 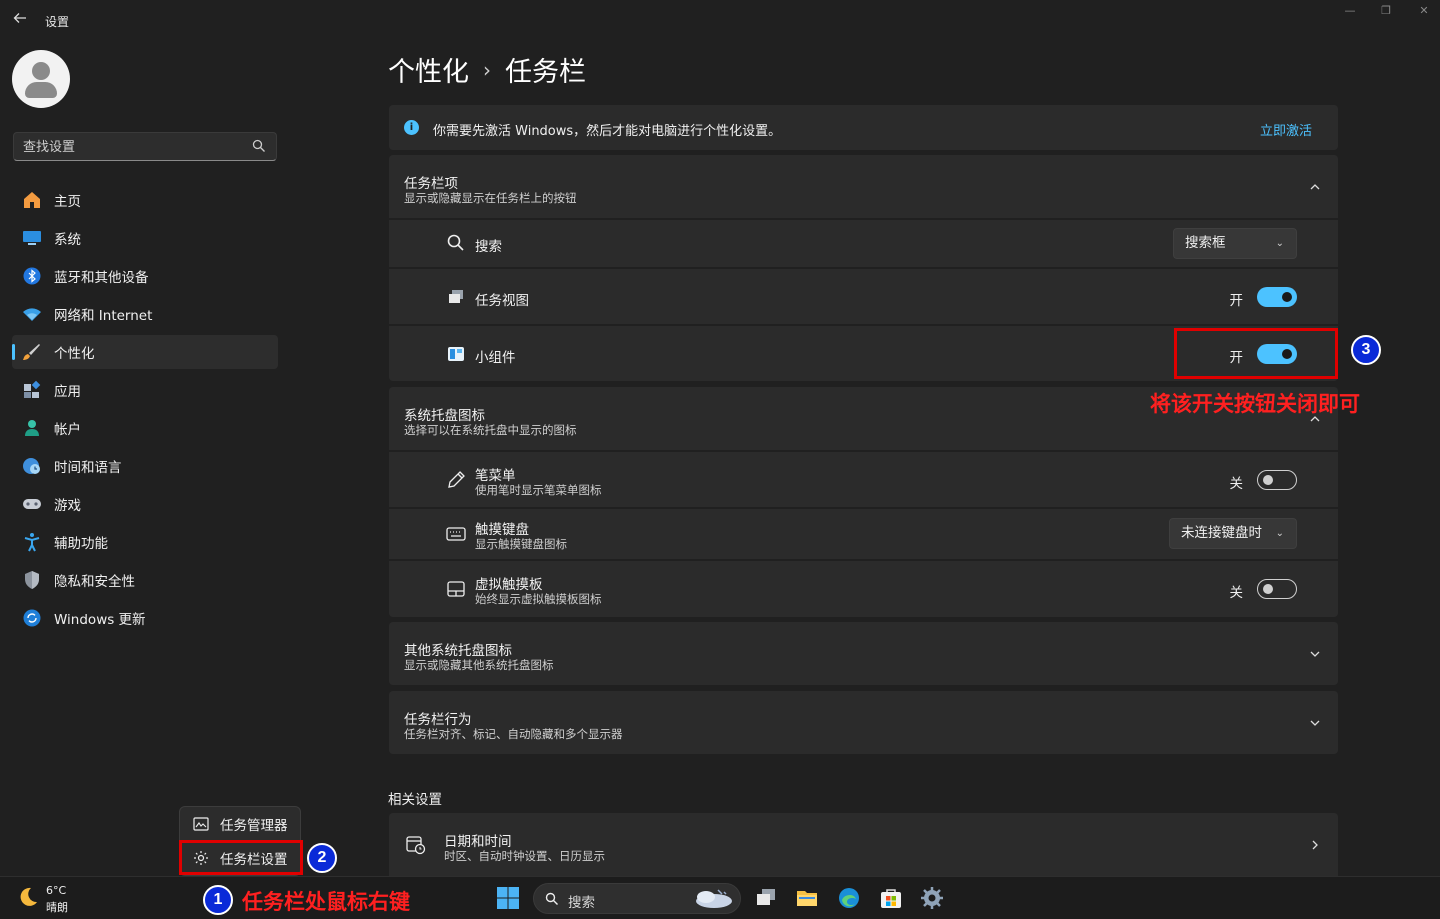 What do you see at coordinates (145, 352) in the screenshot?
I see `sidebar-item-personalization: 个性化` at bounding box center [145, 352].